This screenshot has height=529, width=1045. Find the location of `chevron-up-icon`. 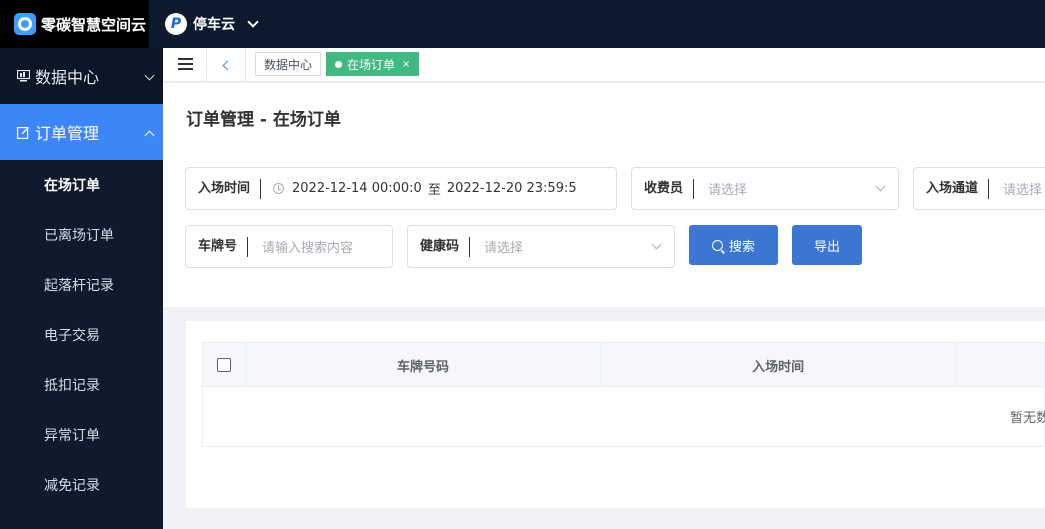

chevron-up-icon is located at coordinates (149, 135).